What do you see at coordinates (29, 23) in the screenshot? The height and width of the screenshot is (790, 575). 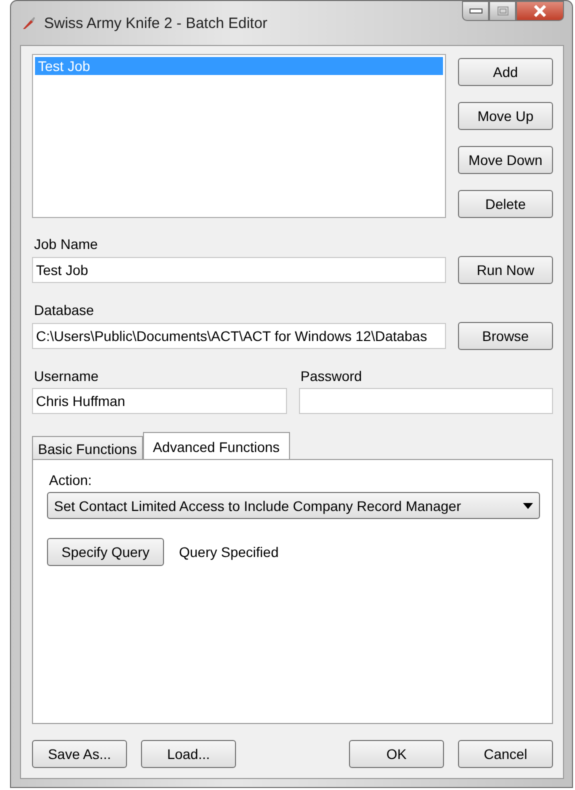 I see `knife-icon` at bounding box center [29, 23].